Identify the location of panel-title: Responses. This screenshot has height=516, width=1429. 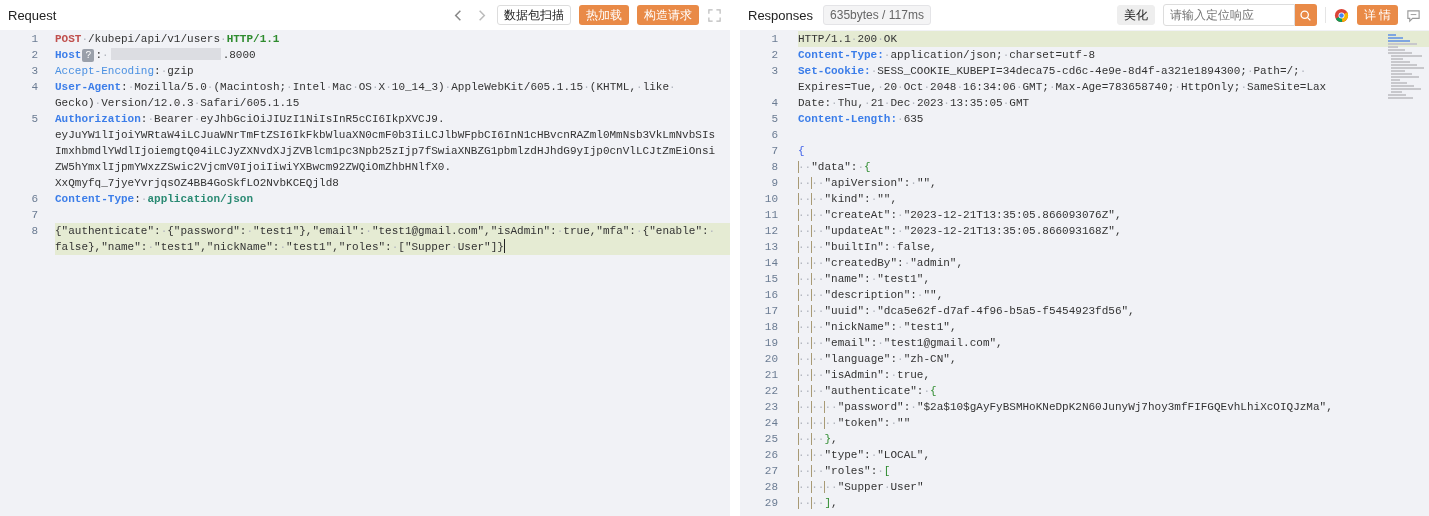
(781, 15).